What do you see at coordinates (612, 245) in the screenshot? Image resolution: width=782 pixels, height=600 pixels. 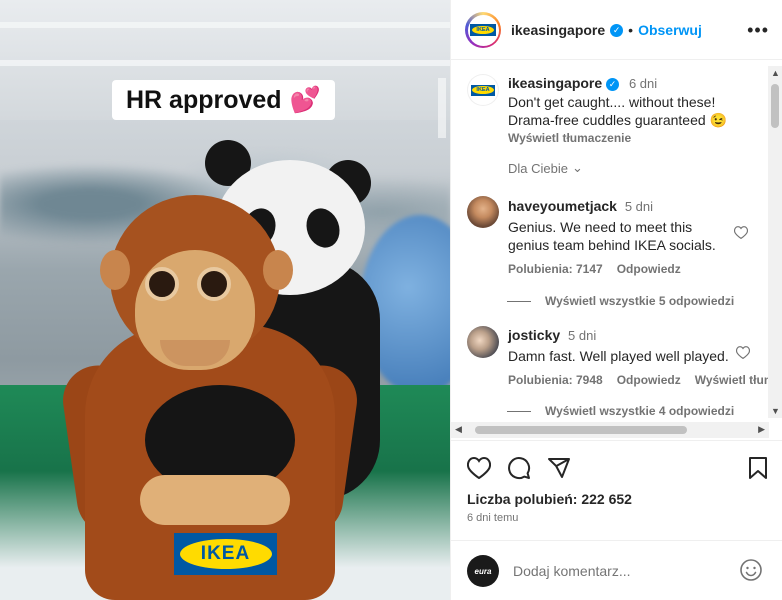 I see `comment-text: genius team behind IKEA socials.` at bounding box center [612, 245].